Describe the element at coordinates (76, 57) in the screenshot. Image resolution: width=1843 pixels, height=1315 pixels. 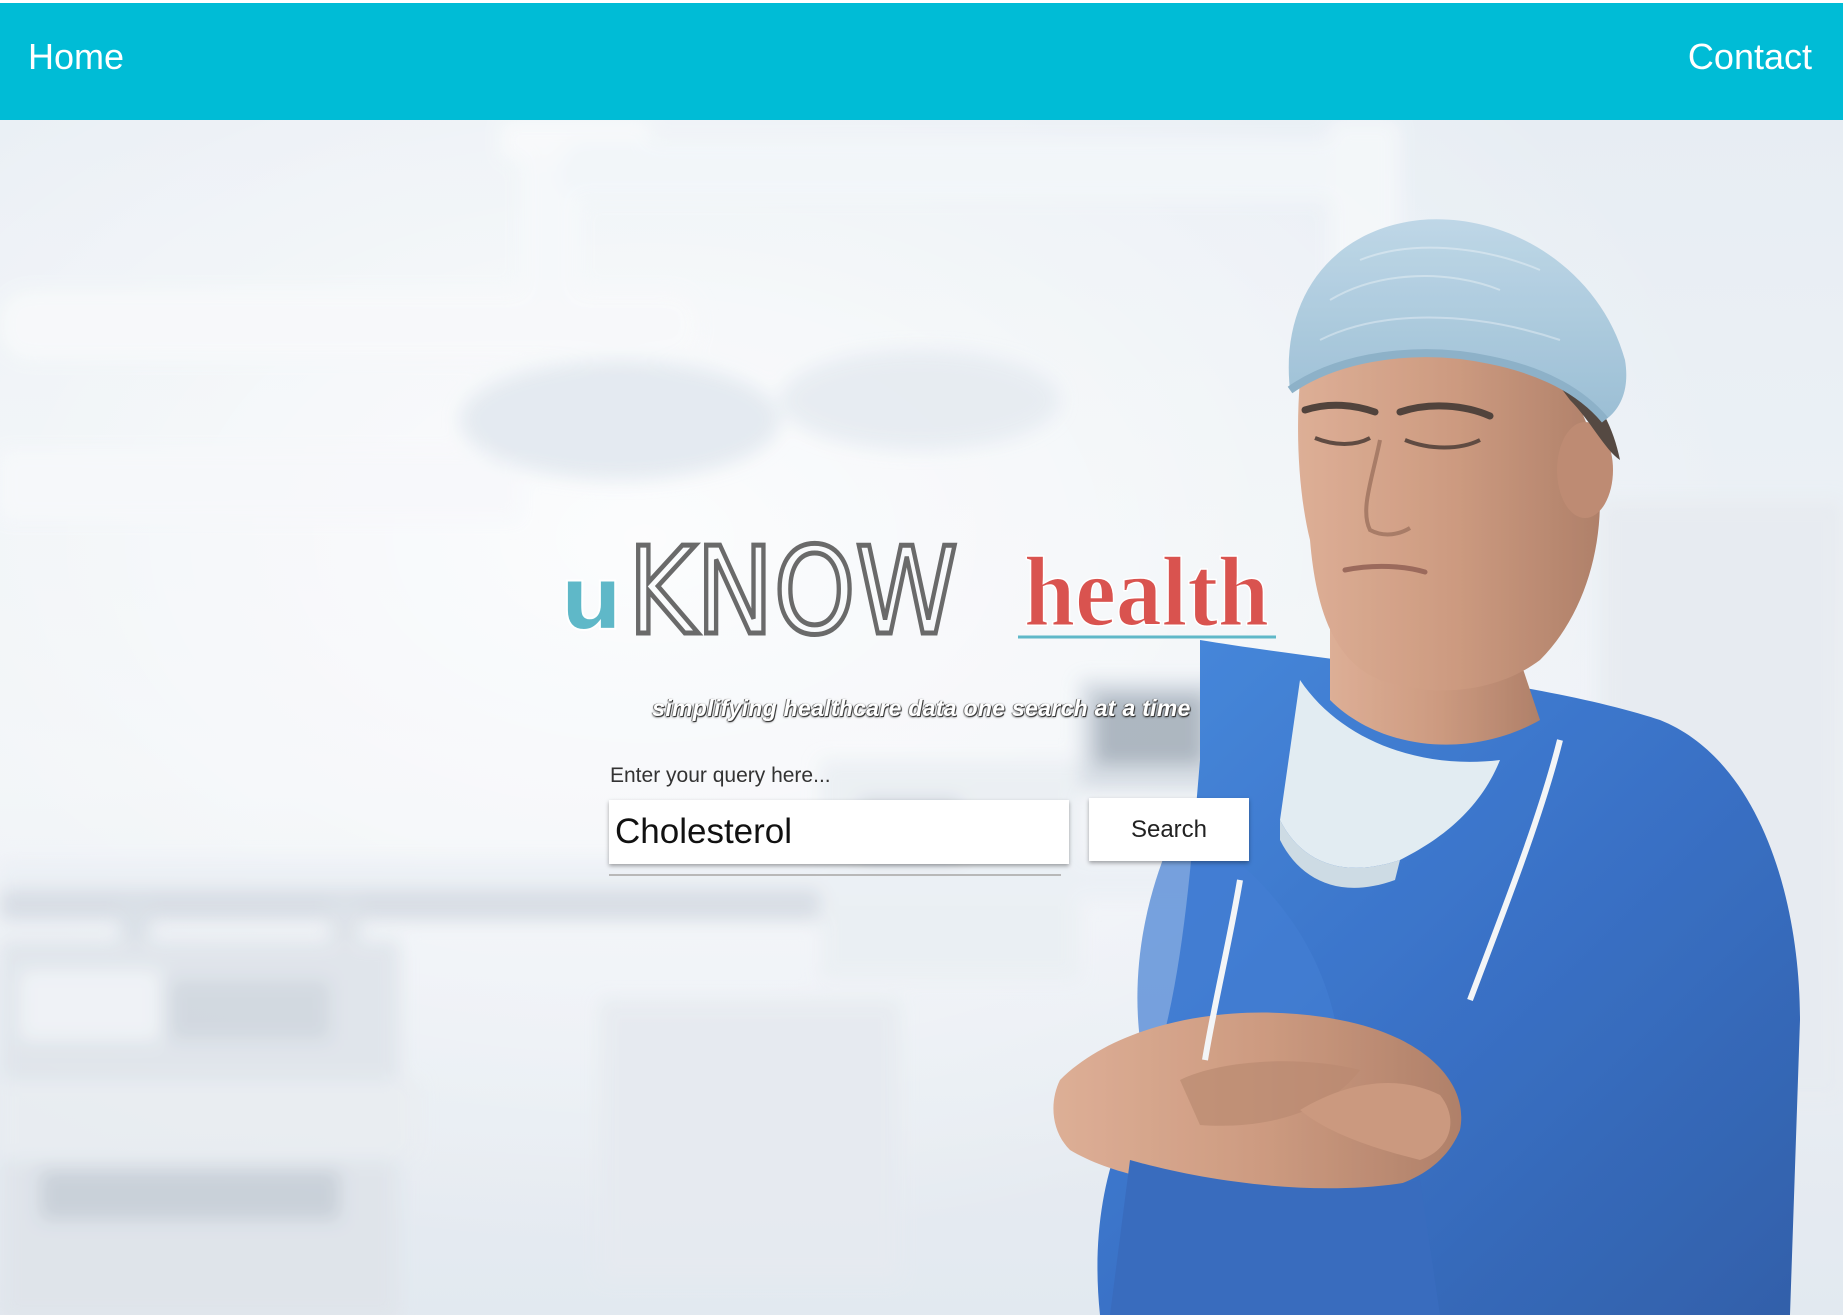
I see `nav-home-link: Home` at that location.